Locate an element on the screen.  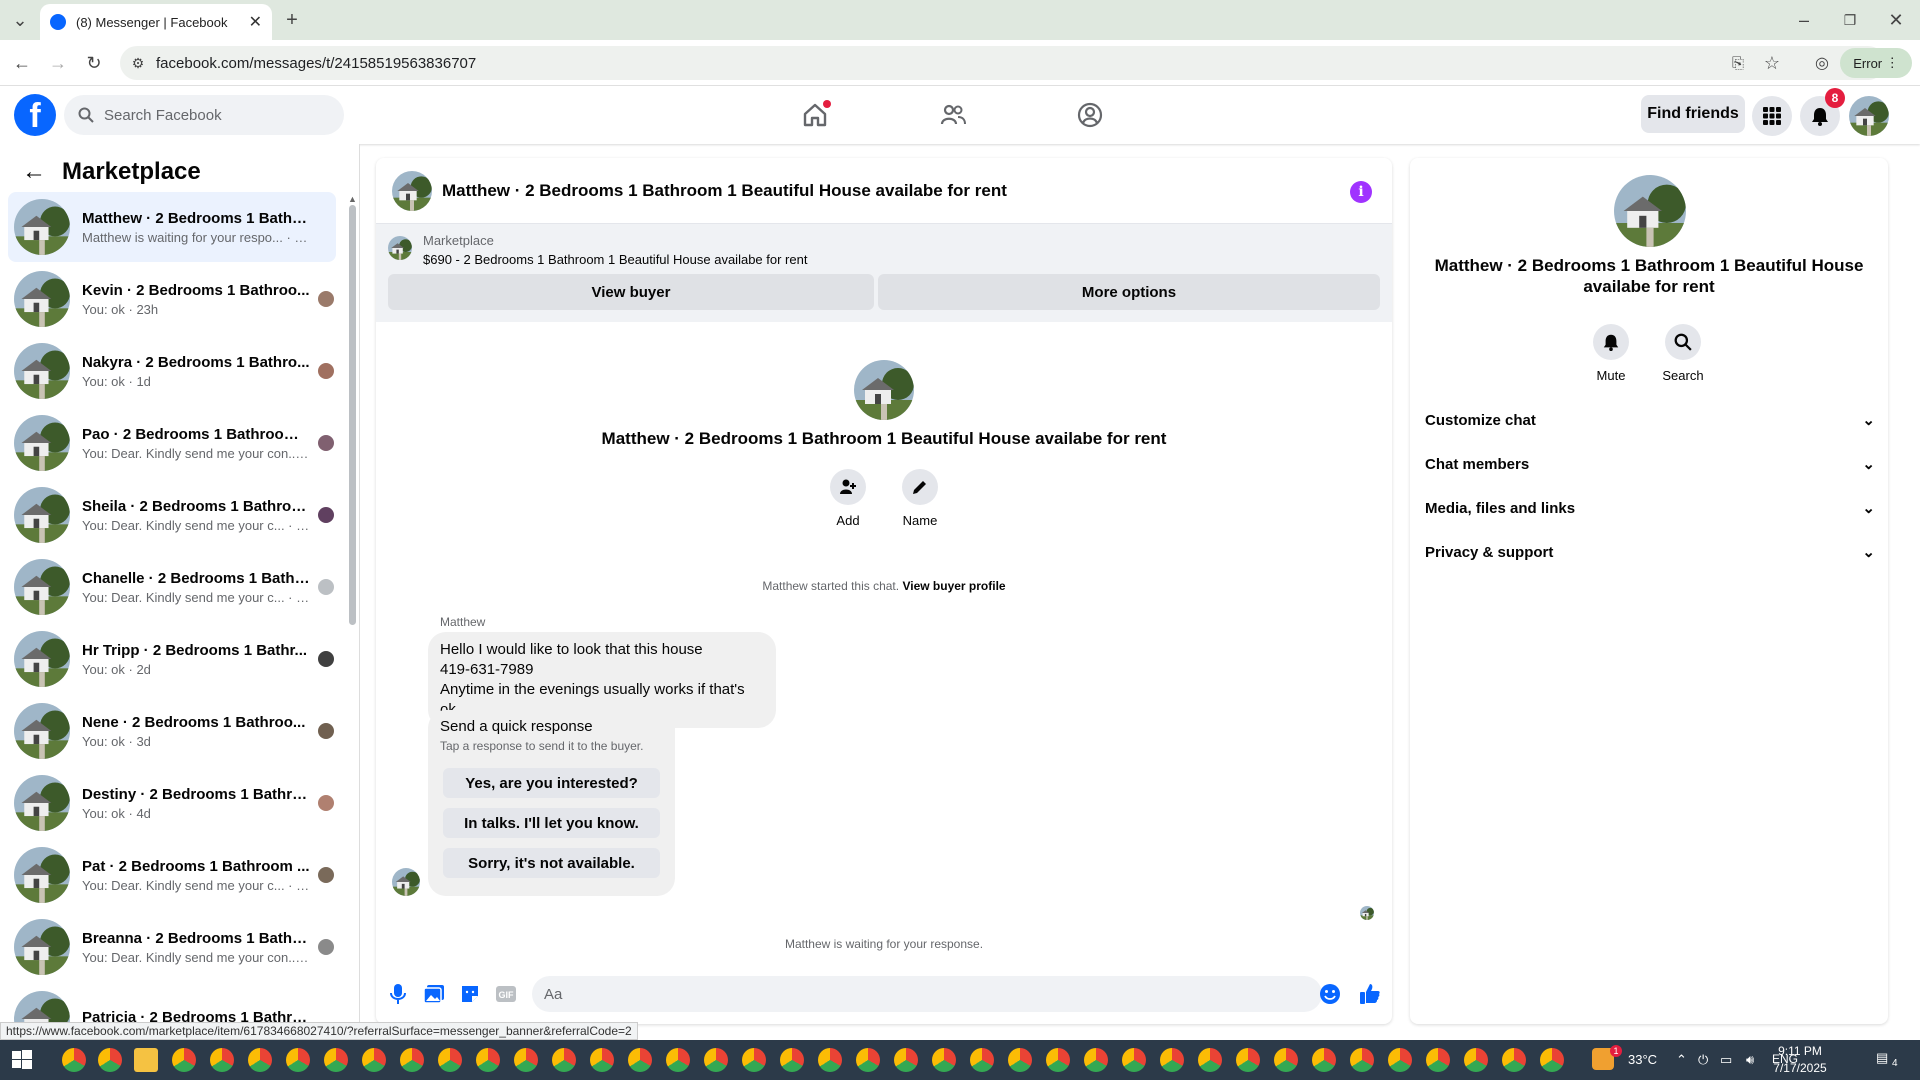
minimize-icon: – is located at coordinates (1804, 20).